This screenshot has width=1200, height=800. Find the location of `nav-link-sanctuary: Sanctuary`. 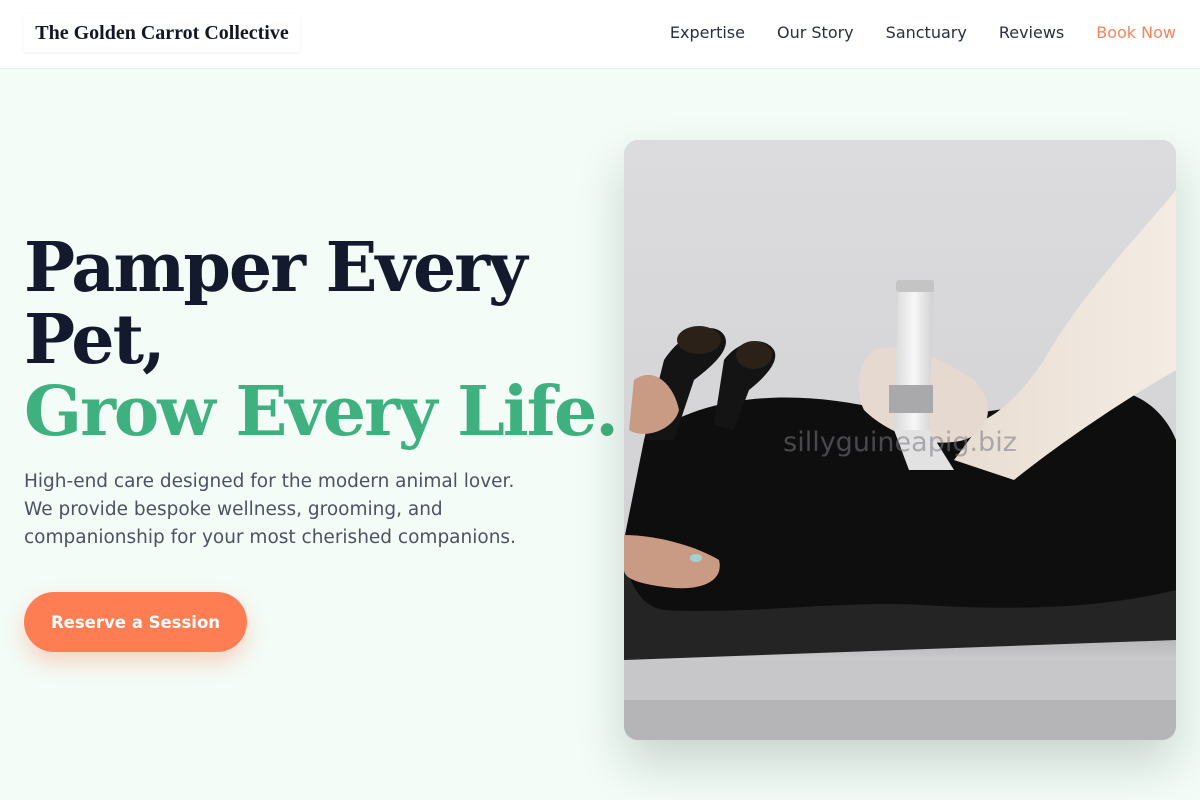

nav-link-sanctuary: Sanctuary is located at coordinates (926, 32).